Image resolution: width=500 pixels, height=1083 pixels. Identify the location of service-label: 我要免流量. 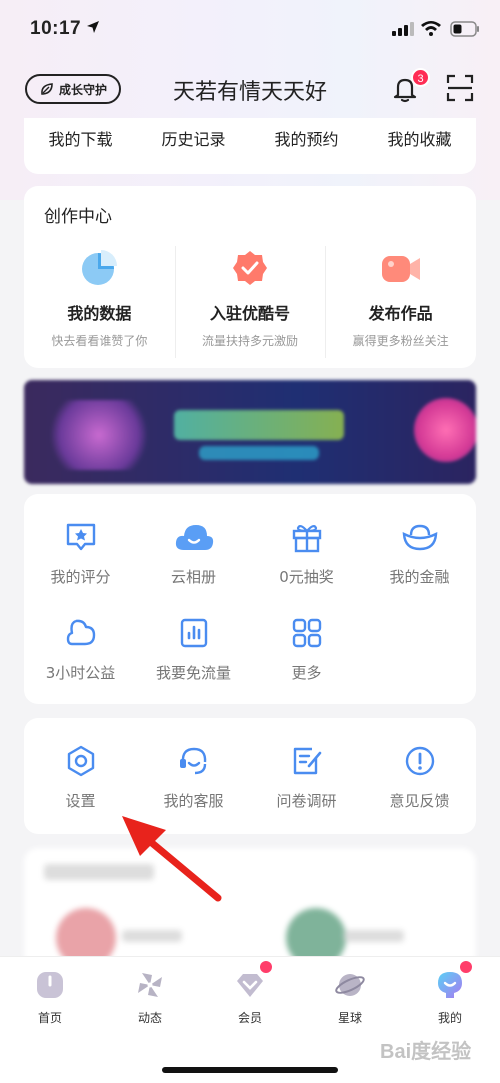
(193, 673).